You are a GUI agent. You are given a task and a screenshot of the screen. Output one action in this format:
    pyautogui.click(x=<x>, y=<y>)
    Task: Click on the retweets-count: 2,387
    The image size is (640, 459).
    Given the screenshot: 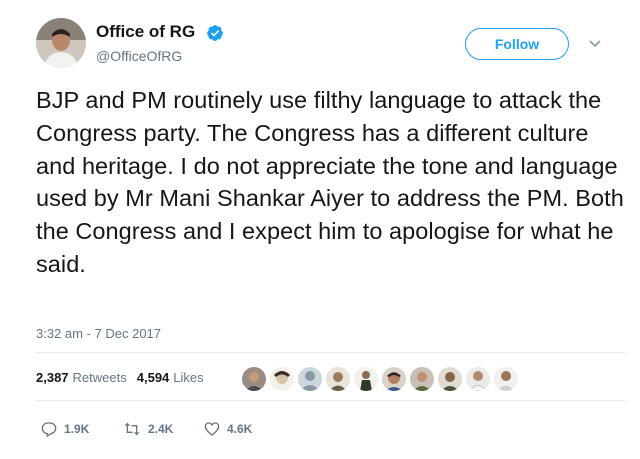 What is the action you would take?
    pyautogui.click(x=52, y=377)
    